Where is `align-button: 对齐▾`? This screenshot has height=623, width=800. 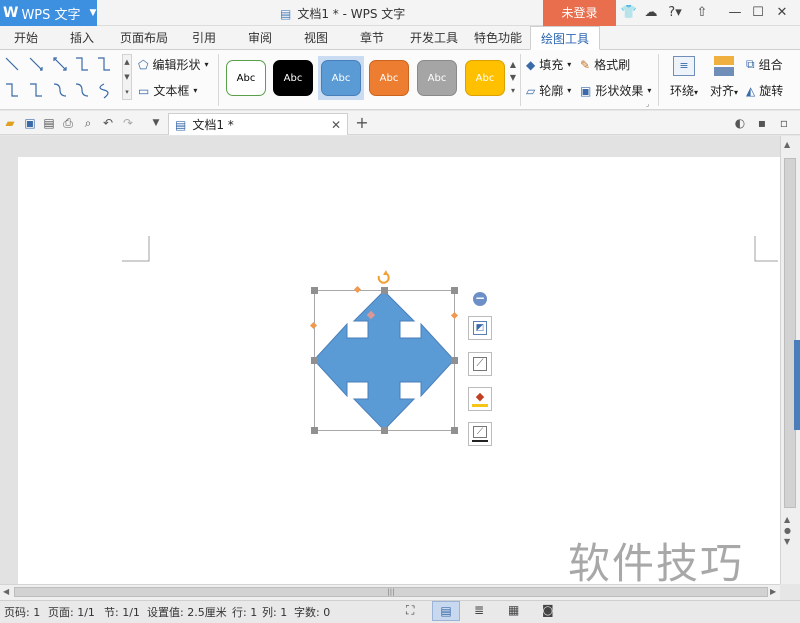
align-button: 对齐▾ is located at coordinates (724, 77).